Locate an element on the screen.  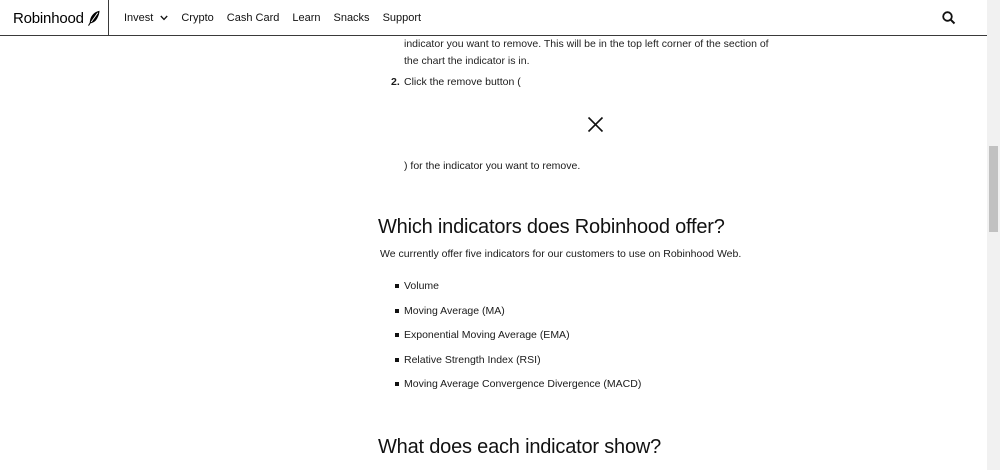
nav-item-label: Cash Card is located at coordinates (253, 18).